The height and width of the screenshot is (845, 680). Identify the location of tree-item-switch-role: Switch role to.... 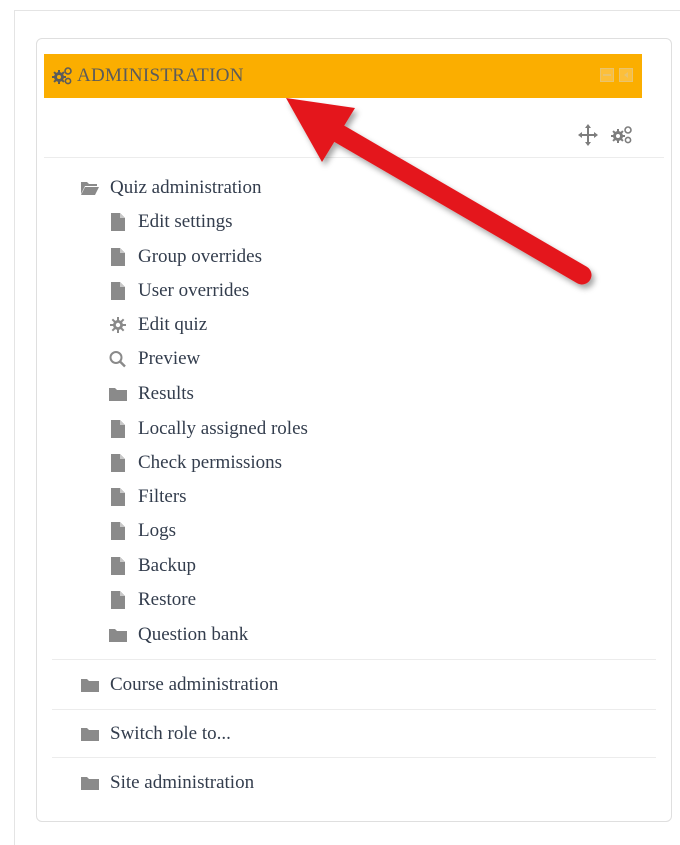
(155, 734).